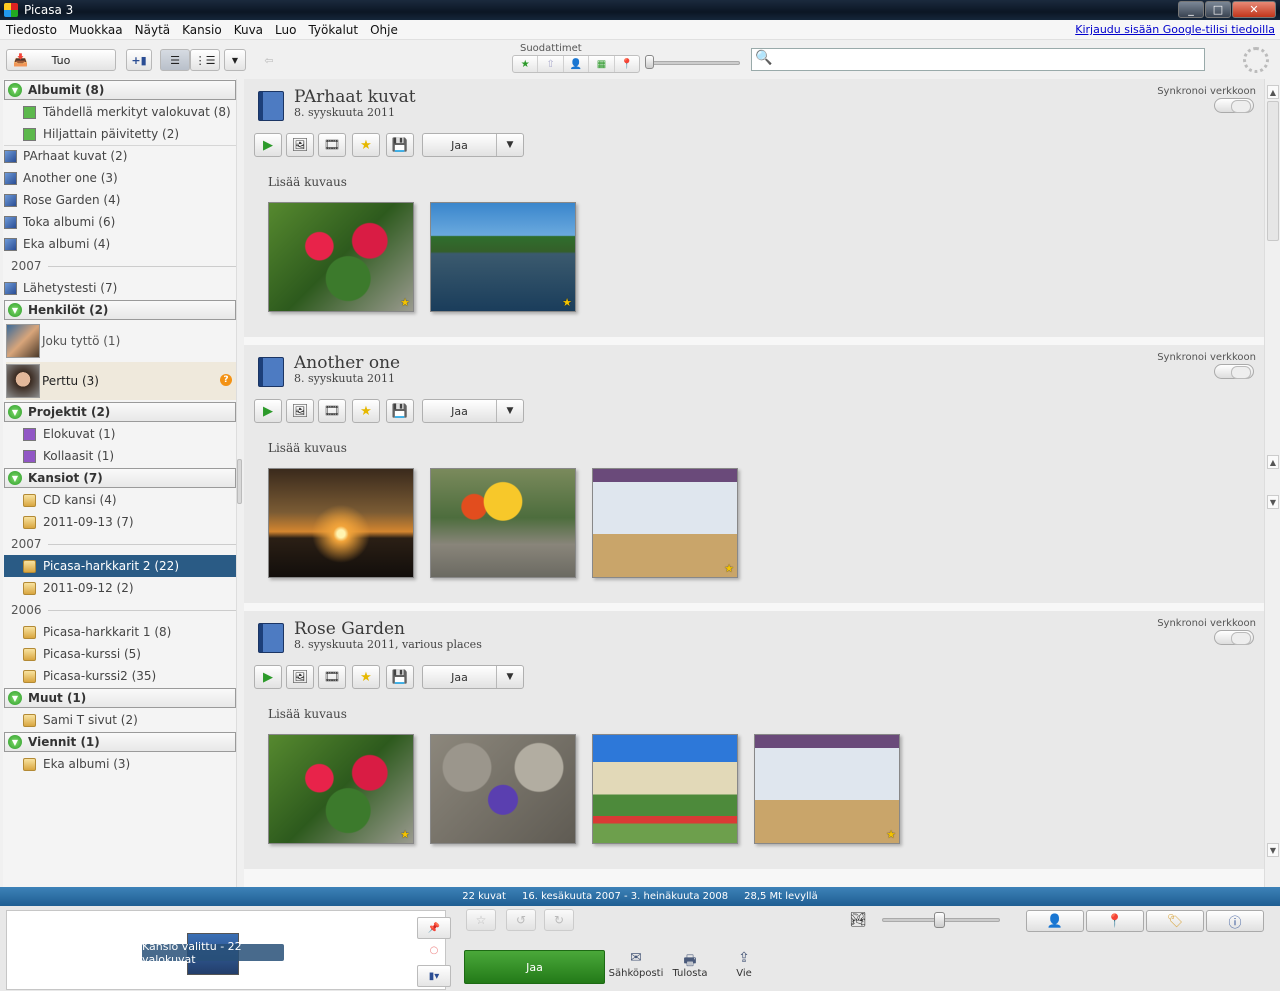  Describe the element at coordinates (61, 60) in the screenshot. I see `import-button: 📥 Tuo` at that location.